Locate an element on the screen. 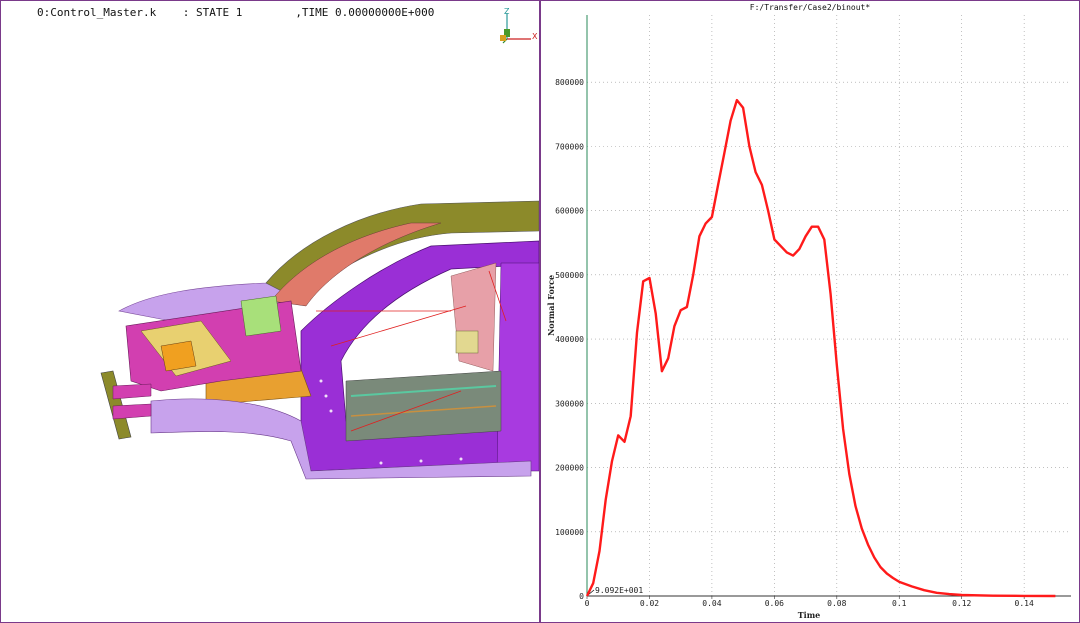 The height and width of the screenshot is (623, 1080). floor-panel is located at coordinates (423, 406).